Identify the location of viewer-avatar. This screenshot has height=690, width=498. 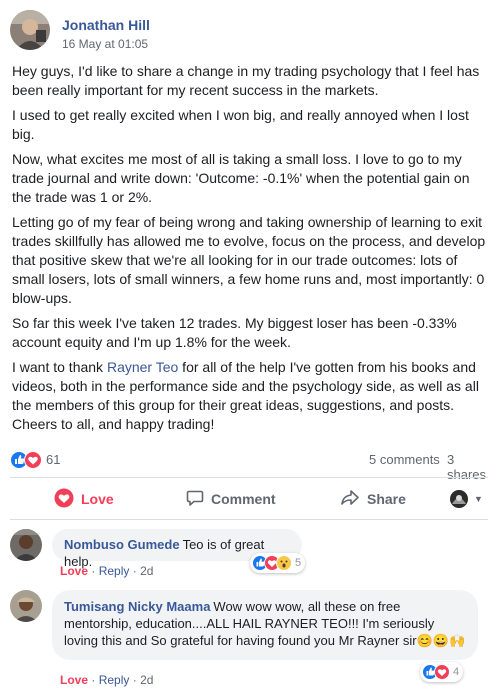
(459, 499).